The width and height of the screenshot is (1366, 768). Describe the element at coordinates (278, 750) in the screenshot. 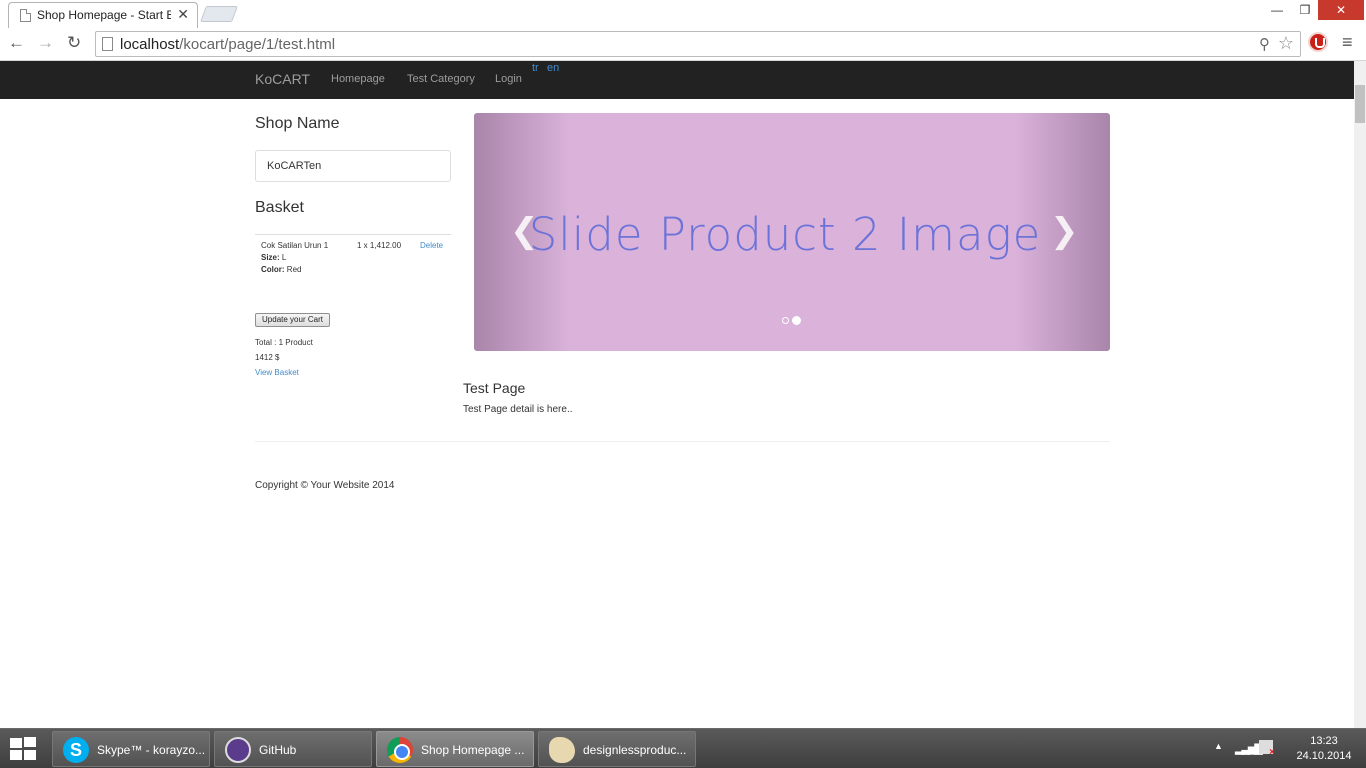

I see `taskbar-item-label: GitHub` at that location.